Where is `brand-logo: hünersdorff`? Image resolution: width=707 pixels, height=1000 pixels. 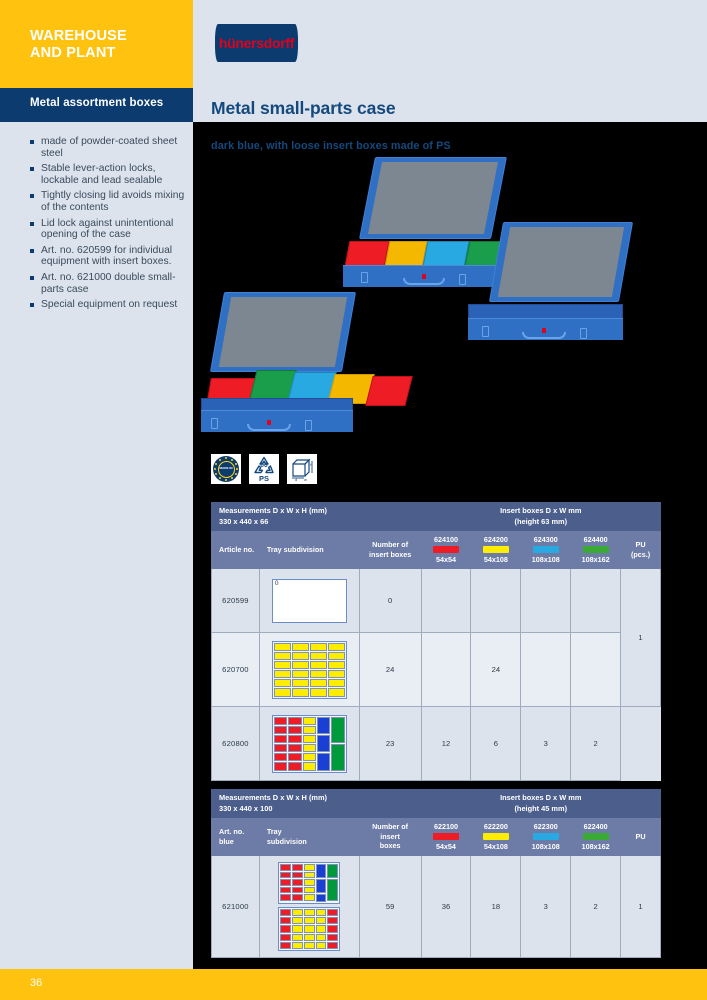 brand-logo: hünersdorff is located at coordinates (256, 43).